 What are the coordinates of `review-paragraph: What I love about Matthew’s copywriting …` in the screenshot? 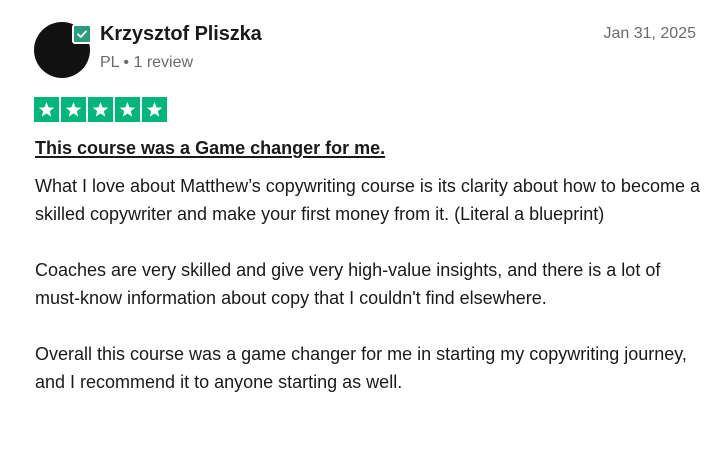 It's located at (367, 200).